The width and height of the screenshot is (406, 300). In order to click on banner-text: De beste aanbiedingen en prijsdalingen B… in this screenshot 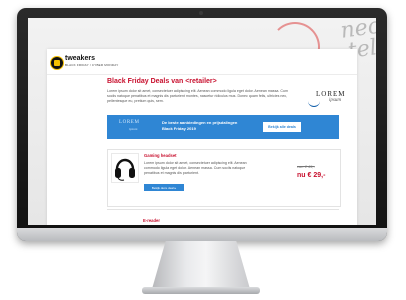, I will do `click(200, 125)`.